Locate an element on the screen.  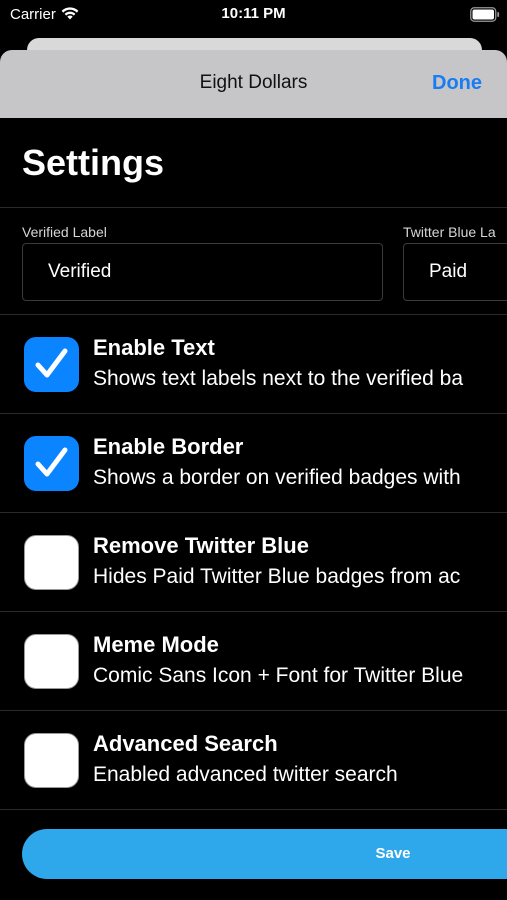
nav-title: Eight Dollars is located at coordinates (253, 82).